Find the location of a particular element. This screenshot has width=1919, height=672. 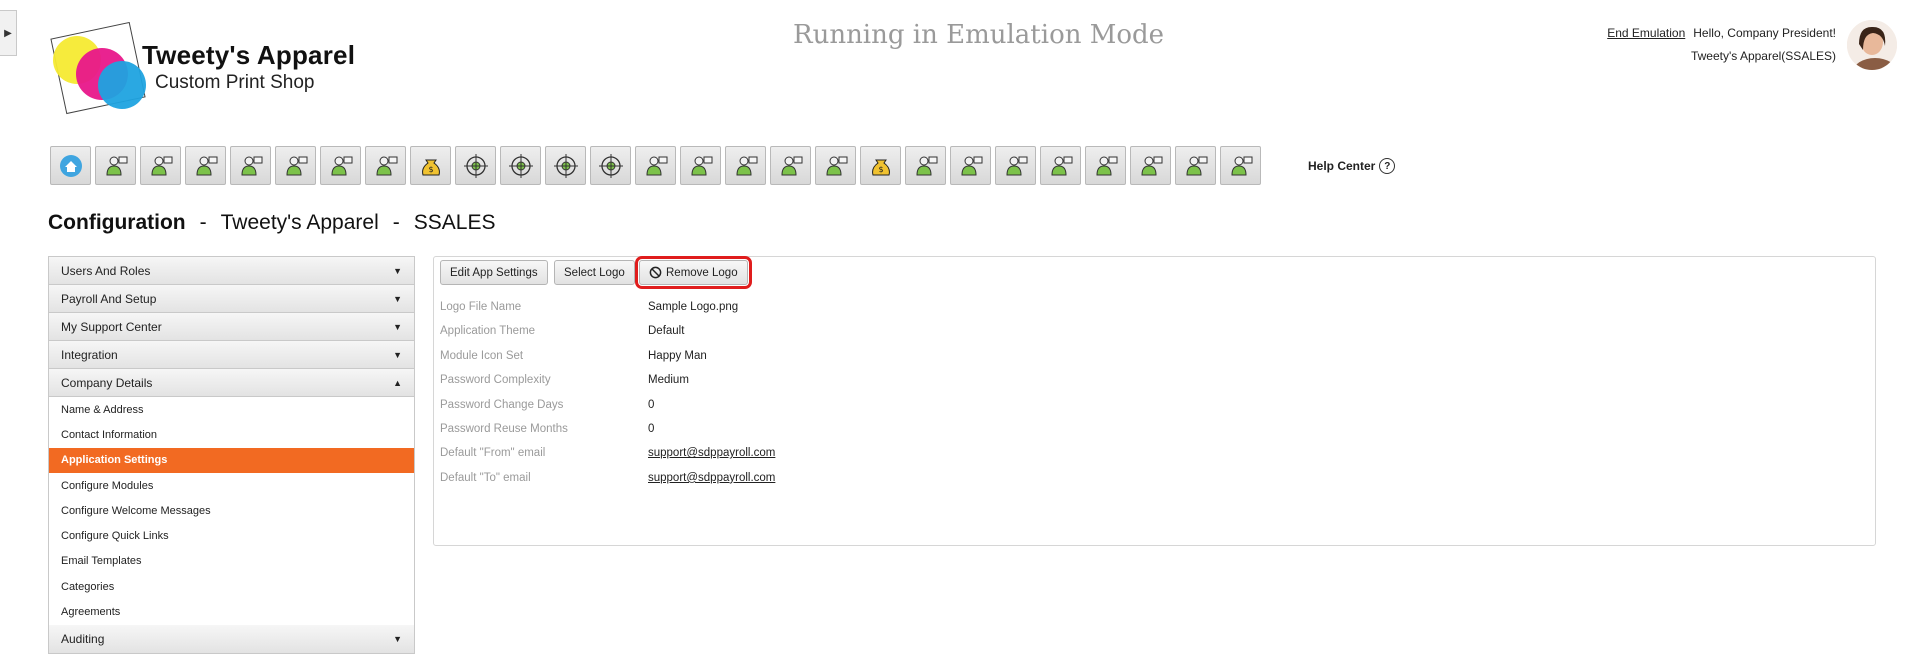

setting-row: Password Change Days 0 is located at coordinates (547, 405).